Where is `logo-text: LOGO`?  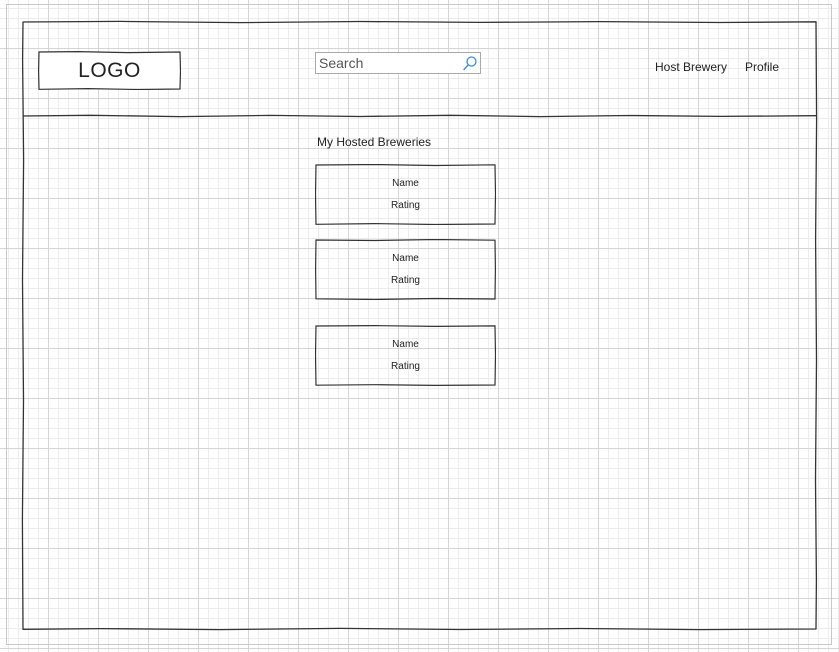 logo-text: LOGO is located at coordinates (109, 70).